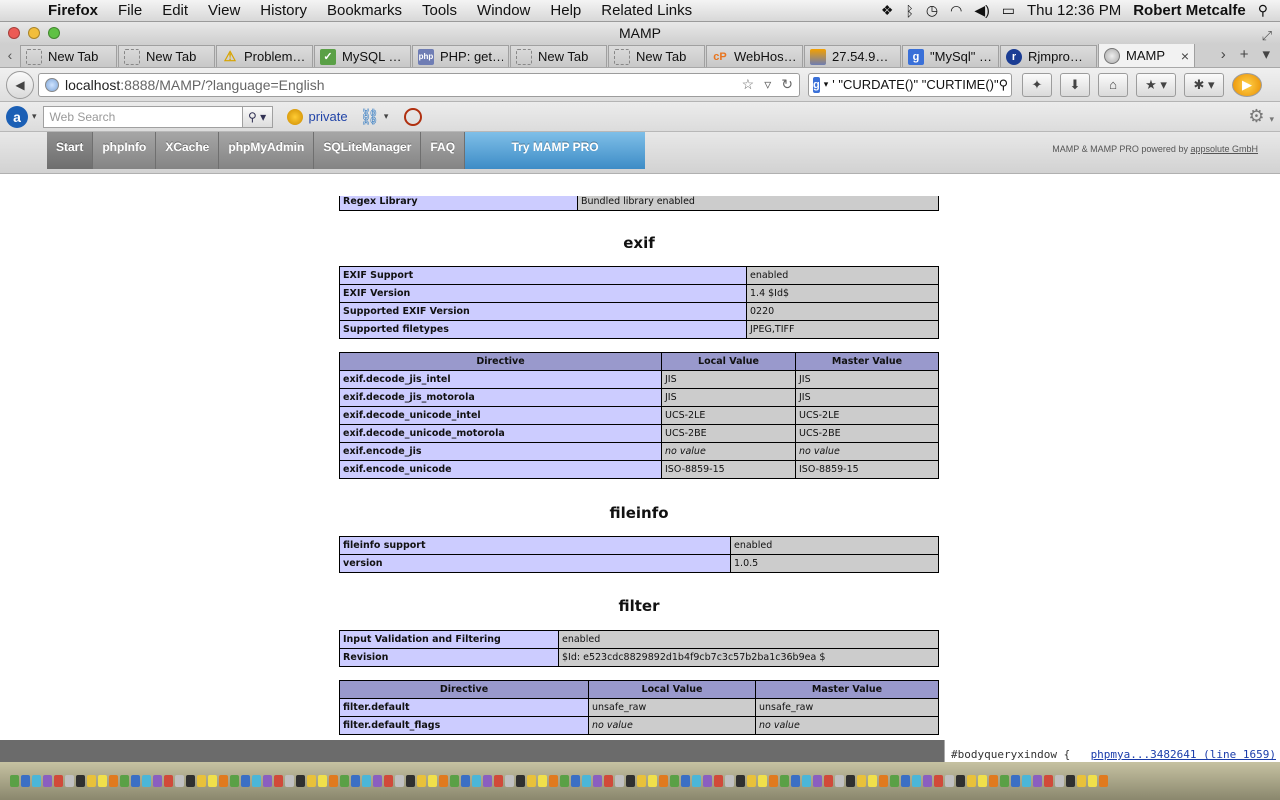 Image resolution: width=1280 pixels, height=800 pixels. Describe the element at coordinates (1244, 55) in the screenshot. I see `new-tab-icon: +` at that location.